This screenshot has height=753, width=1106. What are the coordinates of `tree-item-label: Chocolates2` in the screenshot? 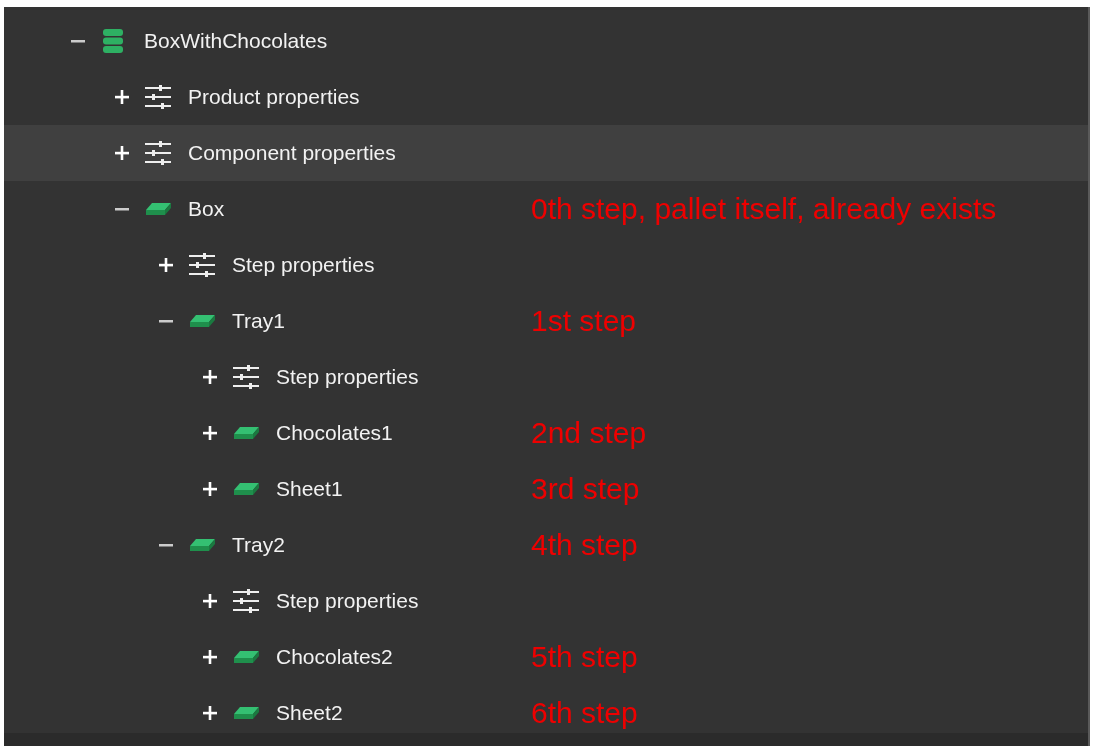 It's located at (334, 657).